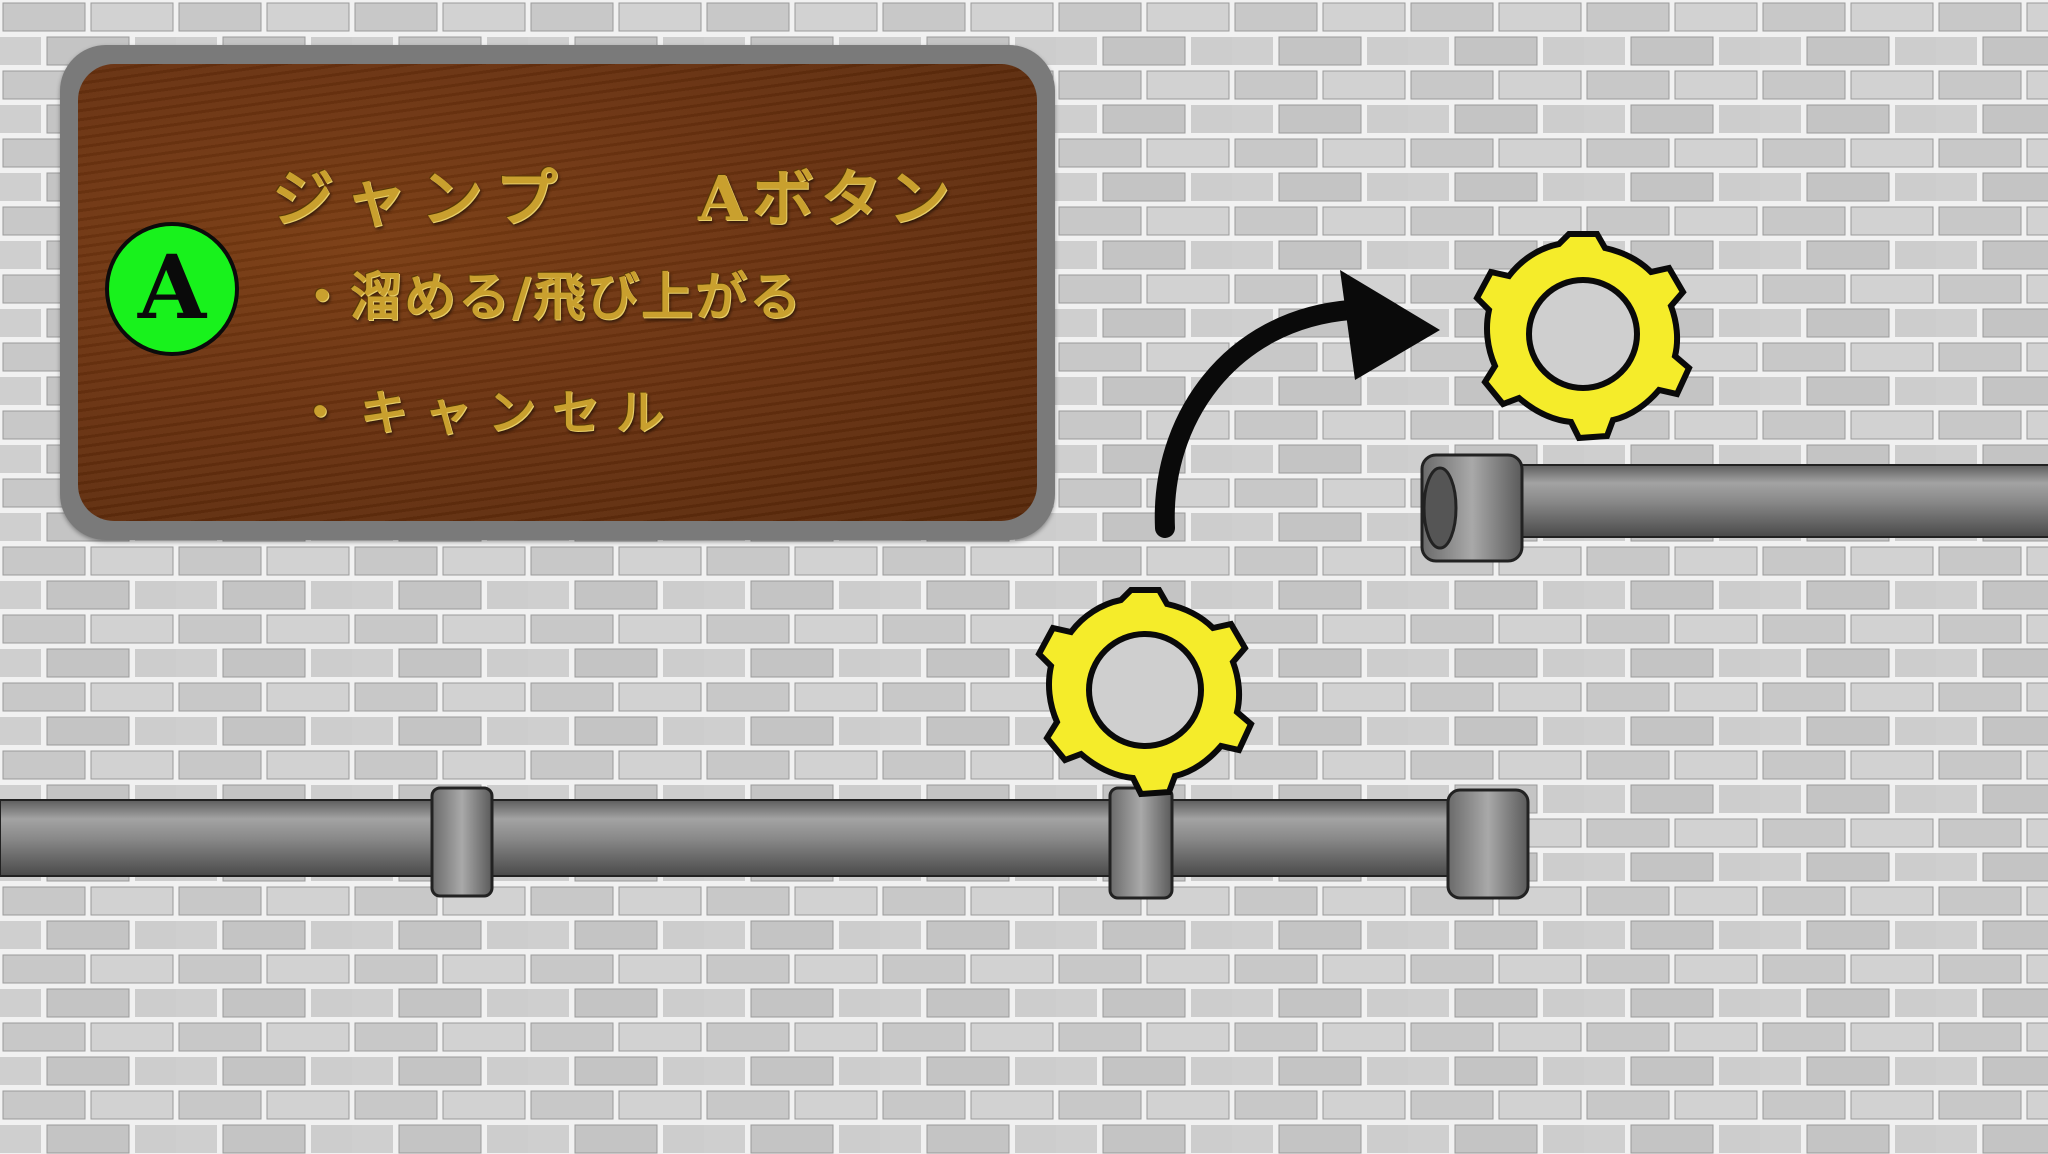 The width and height of the screenshot is (2048, 1154). What do you see at coordinates (488, 413) in the screenshot?
I see `tutorial-line-cancel: ・キャンセル` at bounding box center [488, 413].